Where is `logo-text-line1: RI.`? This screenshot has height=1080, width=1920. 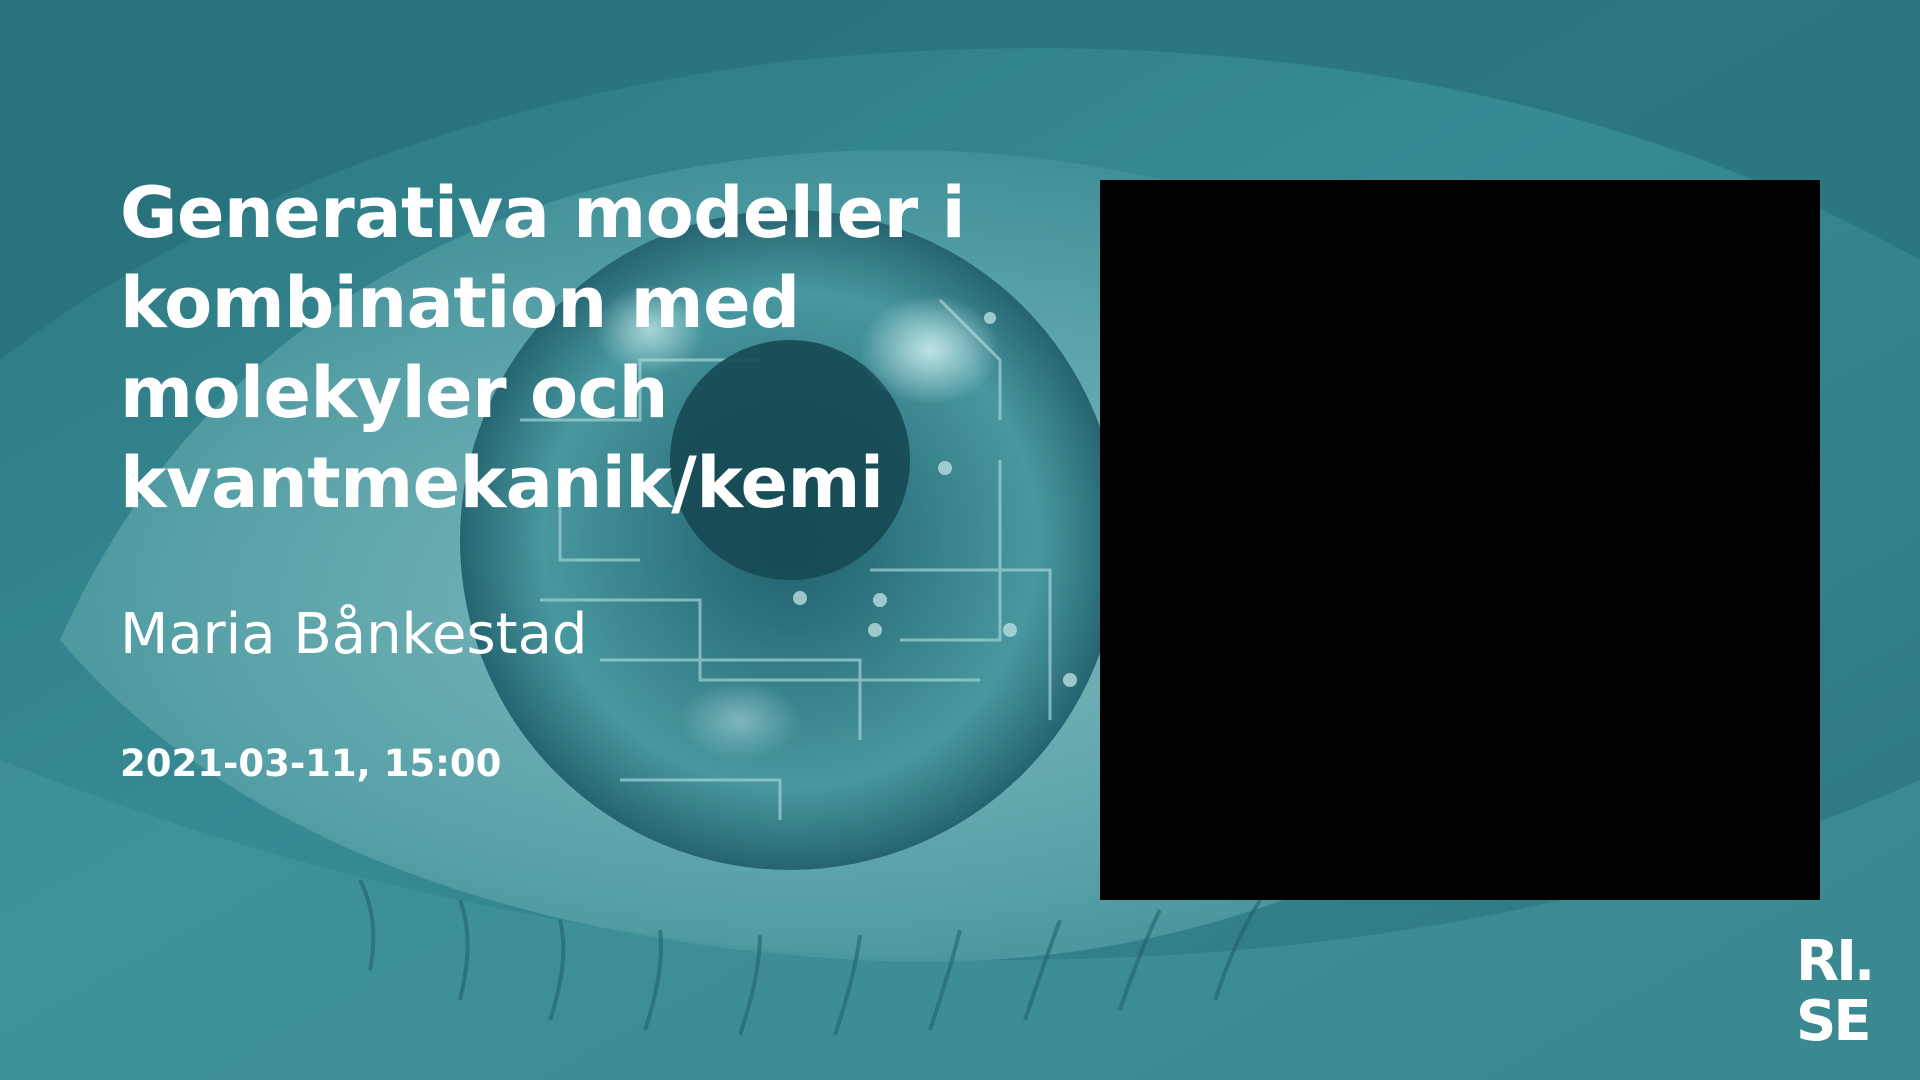
logo-text-line1: RI. is located at coordinates (1834, 961).